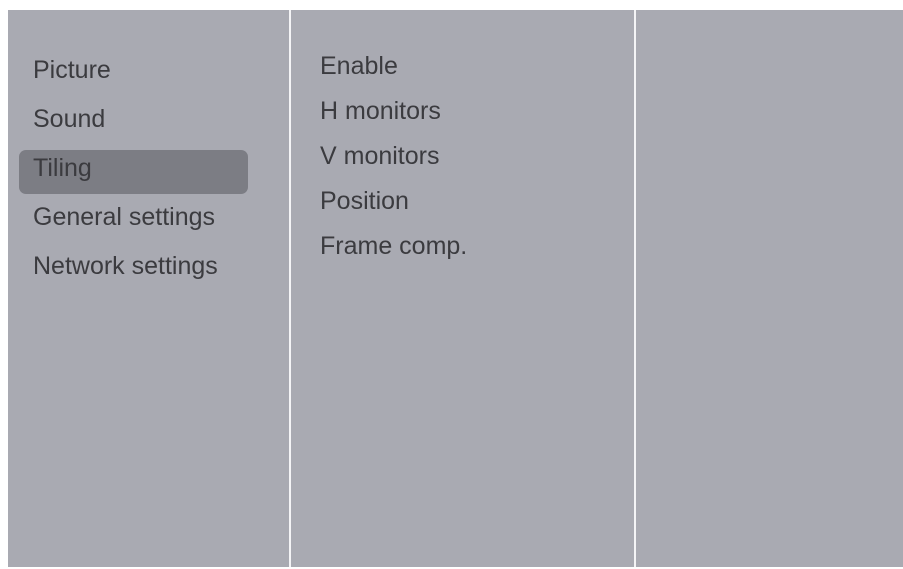  I want to click on main-menu-item-label: Network settings, so click(125, 266).